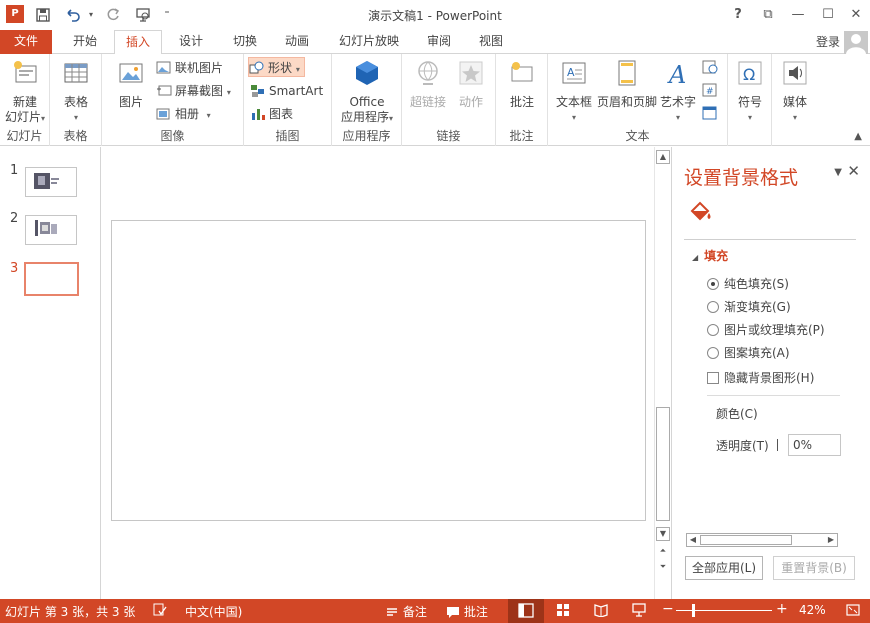 The height and width of the screenshot is (623, 870). I want to click on normal-view-icon, so click(526, 610).